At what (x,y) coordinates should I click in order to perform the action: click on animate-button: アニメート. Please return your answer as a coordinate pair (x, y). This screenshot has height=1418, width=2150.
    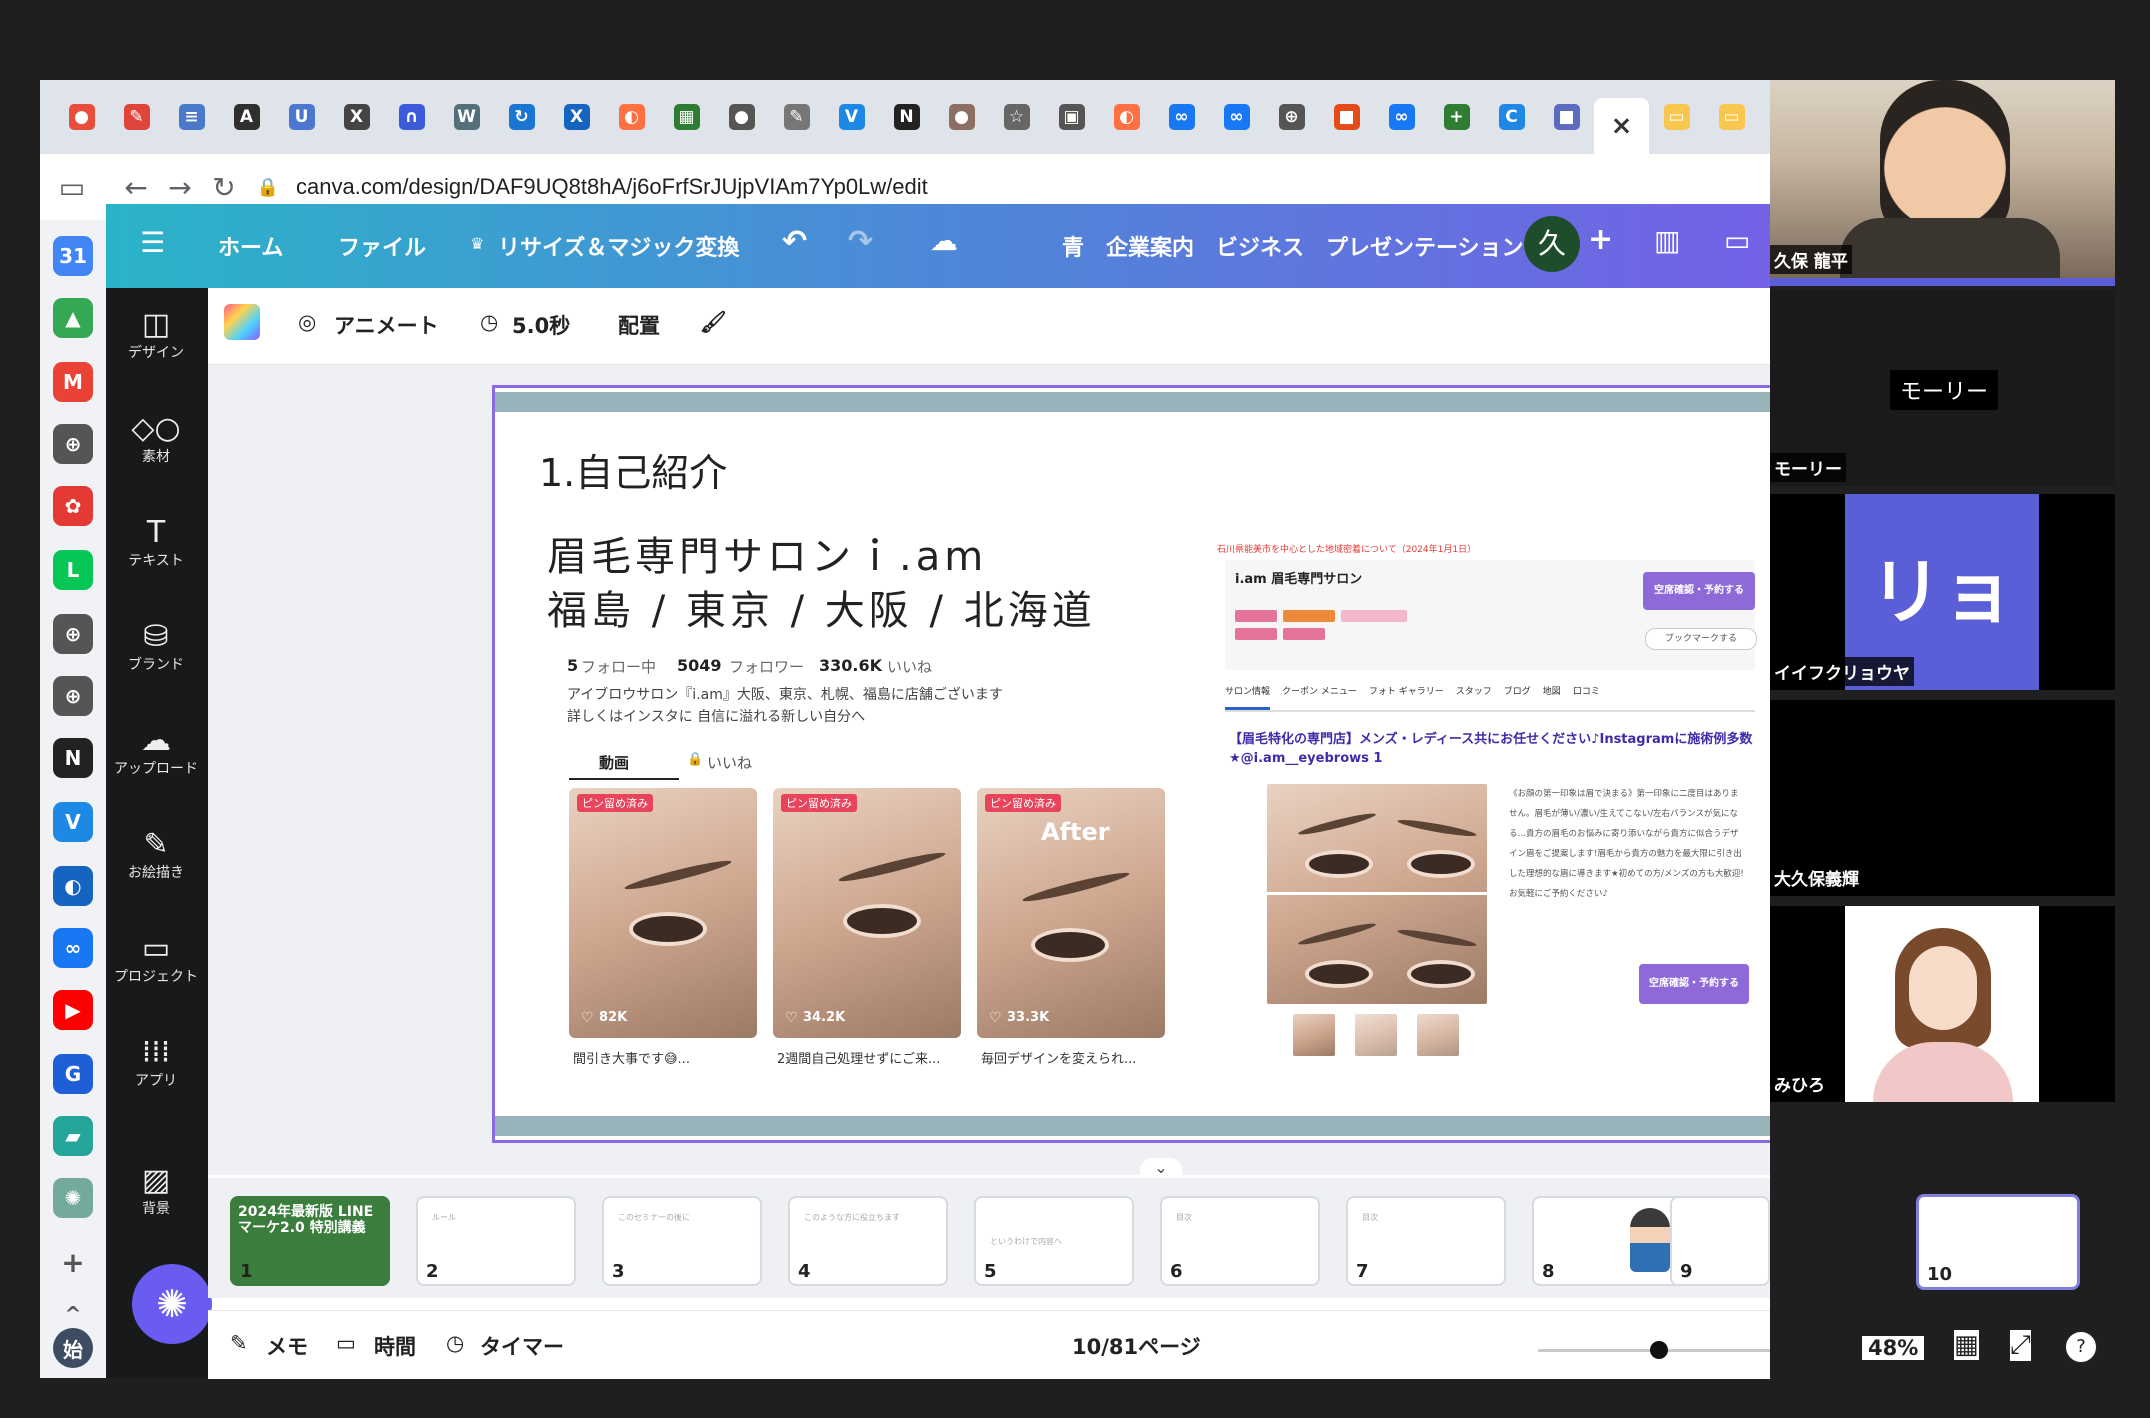
    Looking at the image, I should click on (386, 325).